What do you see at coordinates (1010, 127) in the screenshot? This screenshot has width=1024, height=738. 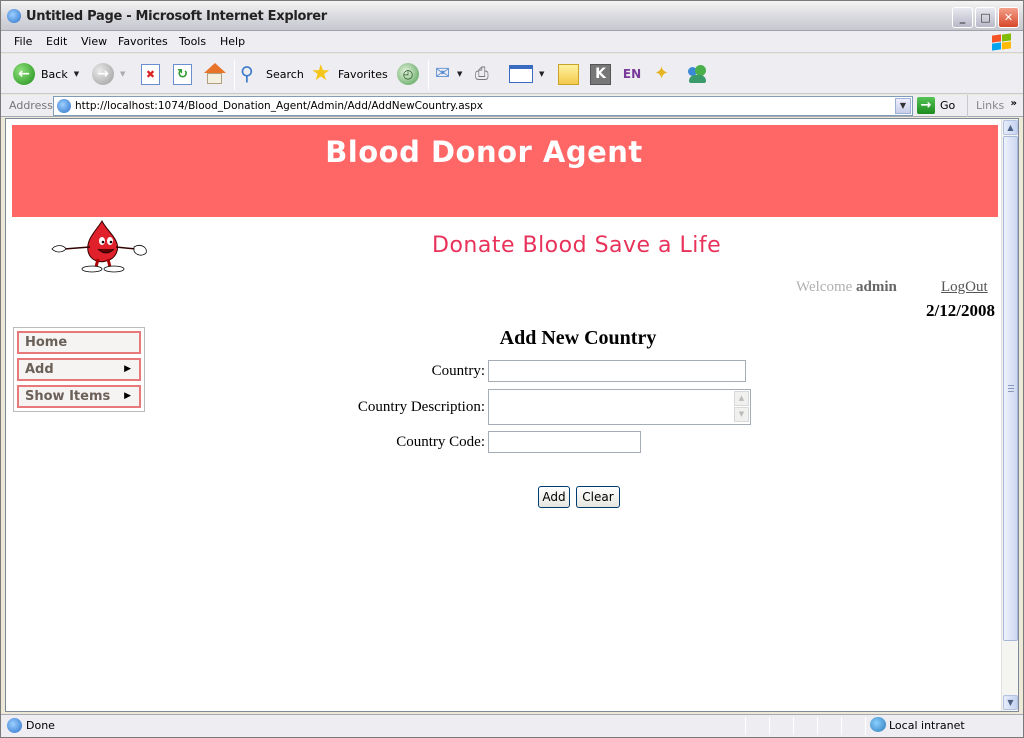 I see `scroll-up-button: ▲` at bounding box center [1010, 127].